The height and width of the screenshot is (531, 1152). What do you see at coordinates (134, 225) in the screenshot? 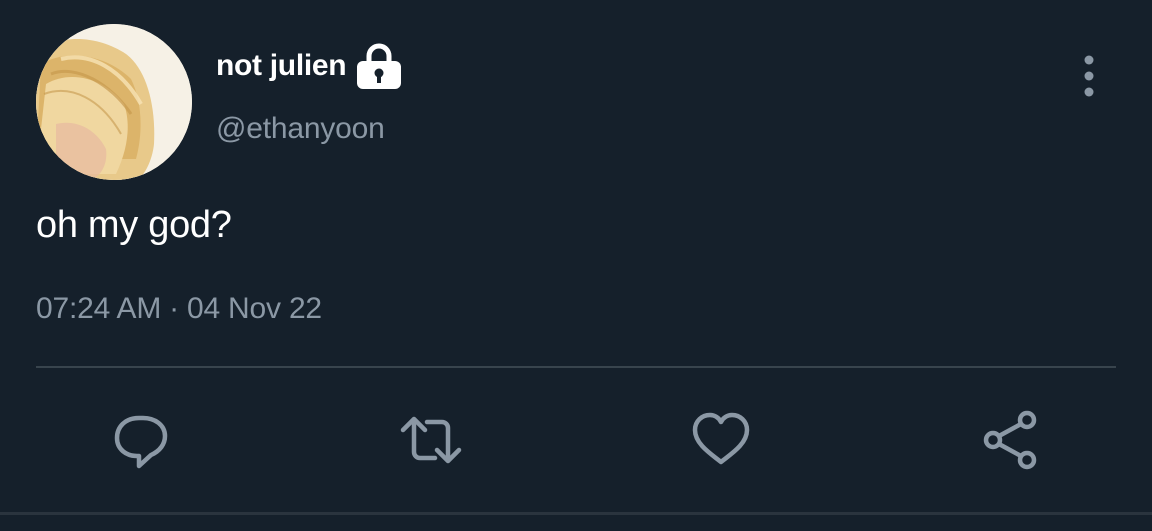
I see `tweet-text: oh my god?` at bounding box center [134, 225].